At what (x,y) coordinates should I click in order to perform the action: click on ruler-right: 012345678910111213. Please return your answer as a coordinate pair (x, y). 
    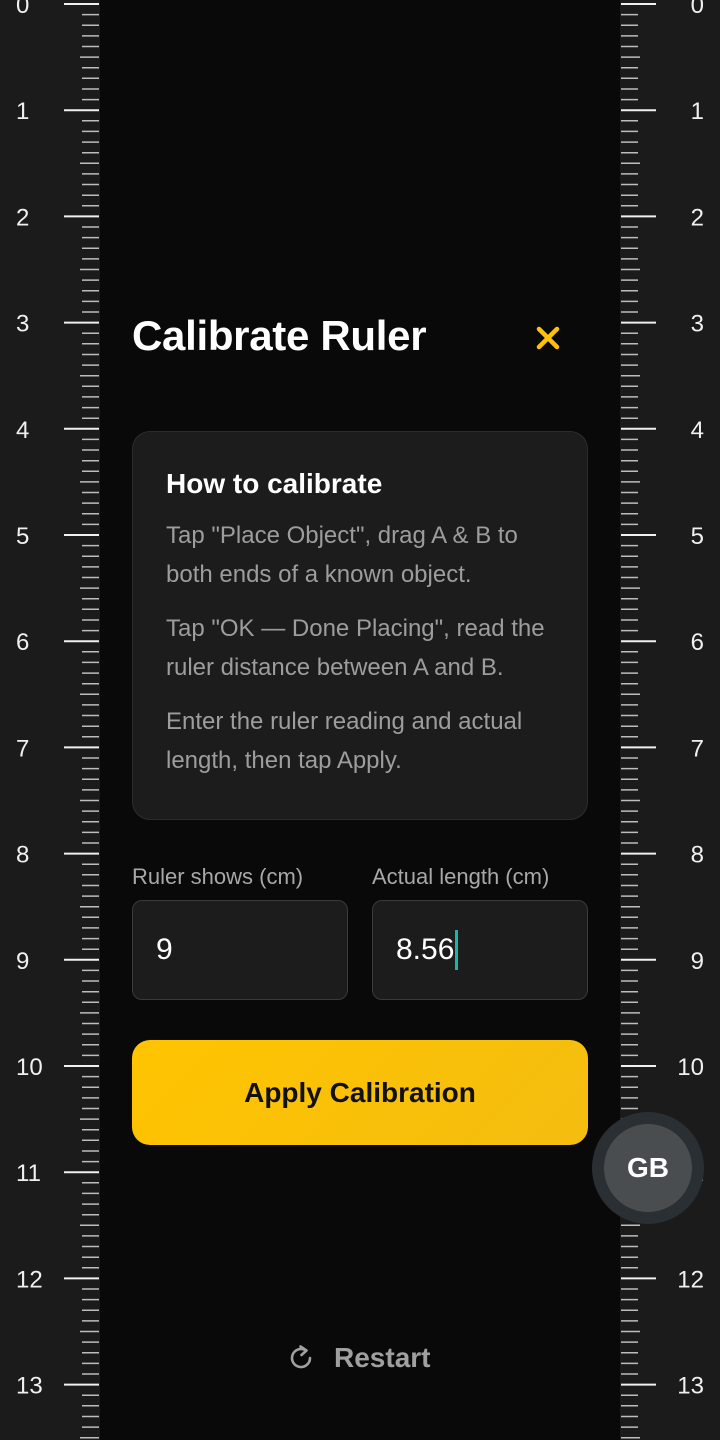
    Looking at the image, I should click on (670, 720).